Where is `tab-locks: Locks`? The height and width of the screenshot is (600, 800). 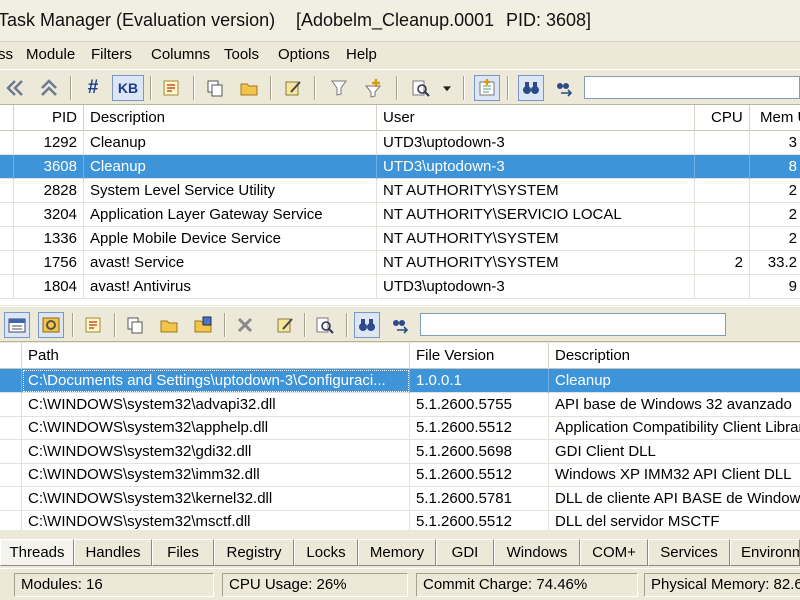 tab-locks: Locks is located at coordinates (326, 552).